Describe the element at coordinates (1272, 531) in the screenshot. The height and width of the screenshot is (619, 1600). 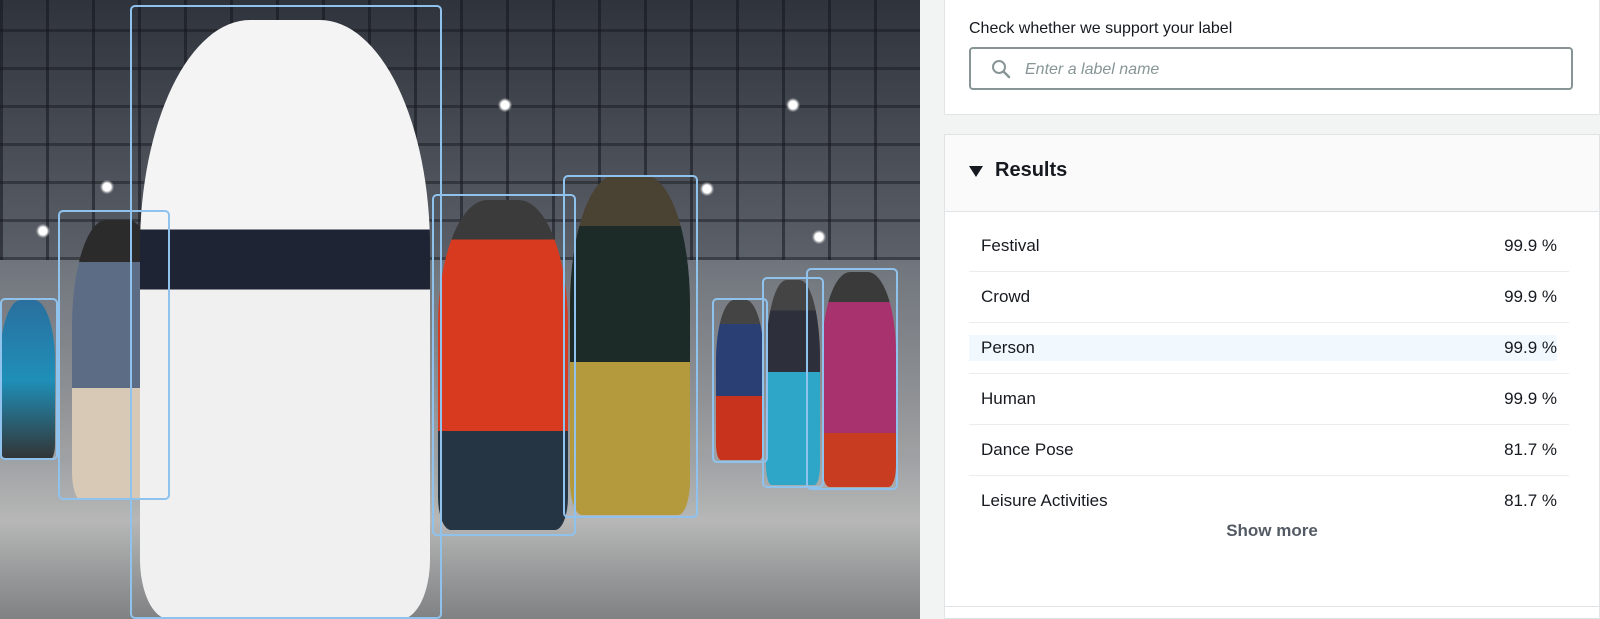
I see `show-more-button: Show more` at that location.